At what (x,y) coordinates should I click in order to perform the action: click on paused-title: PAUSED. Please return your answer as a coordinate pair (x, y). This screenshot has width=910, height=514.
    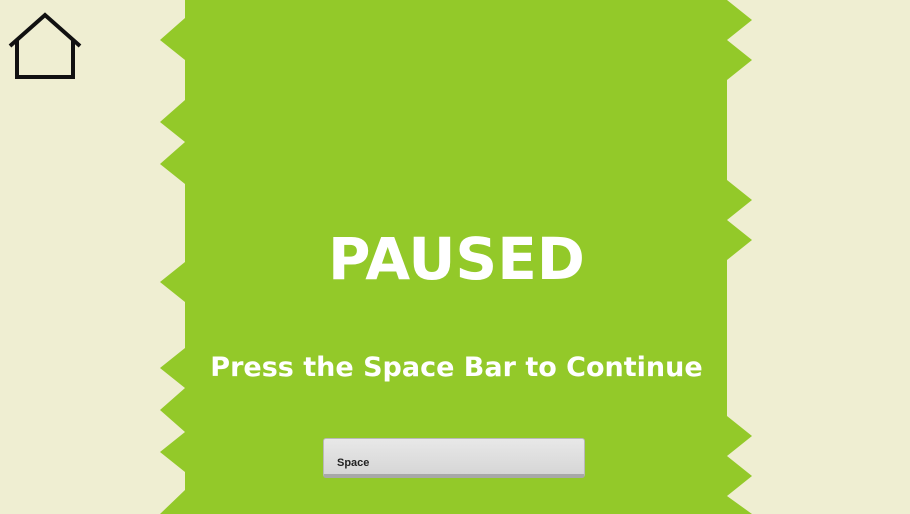
    Looking at the image, I should click on (456, 259).